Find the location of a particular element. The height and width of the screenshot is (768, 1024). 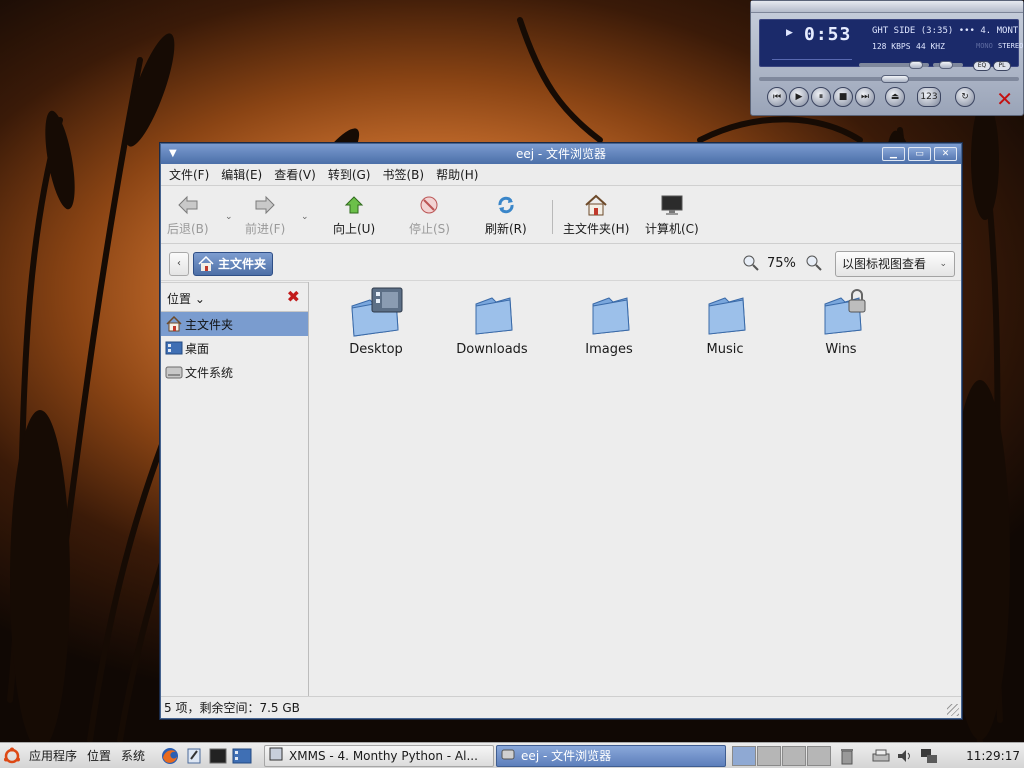

sidebar-item-filesystem: 文件系统 is located at coordinates (234, 372).